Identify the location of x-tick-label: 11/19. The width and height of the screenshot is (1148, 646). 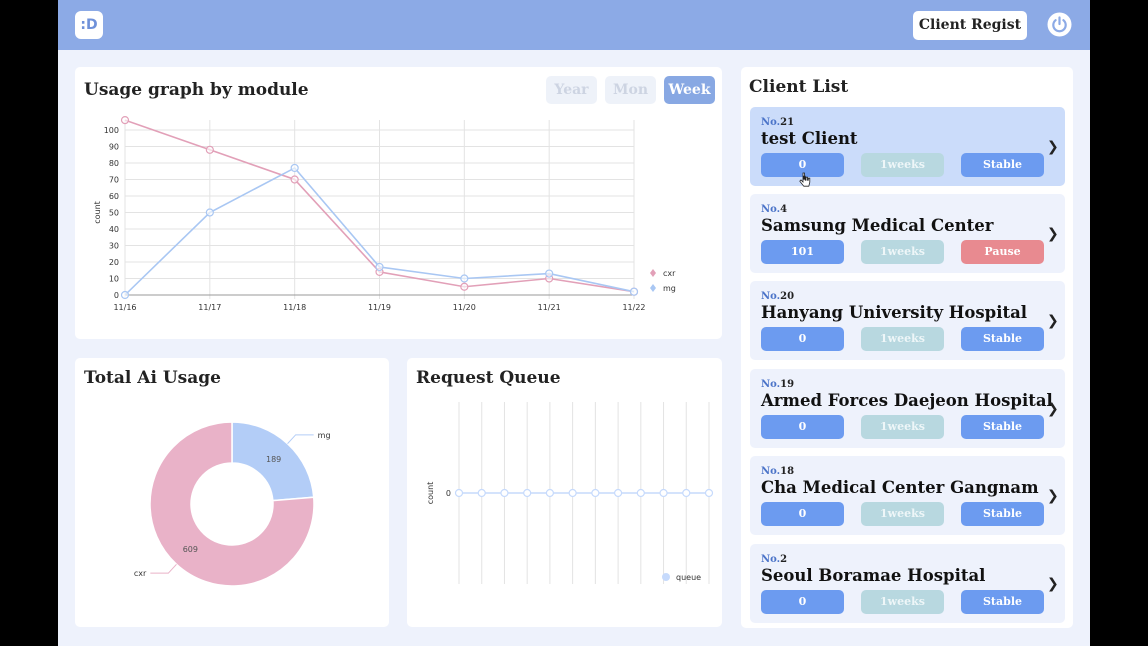
(379, 307).